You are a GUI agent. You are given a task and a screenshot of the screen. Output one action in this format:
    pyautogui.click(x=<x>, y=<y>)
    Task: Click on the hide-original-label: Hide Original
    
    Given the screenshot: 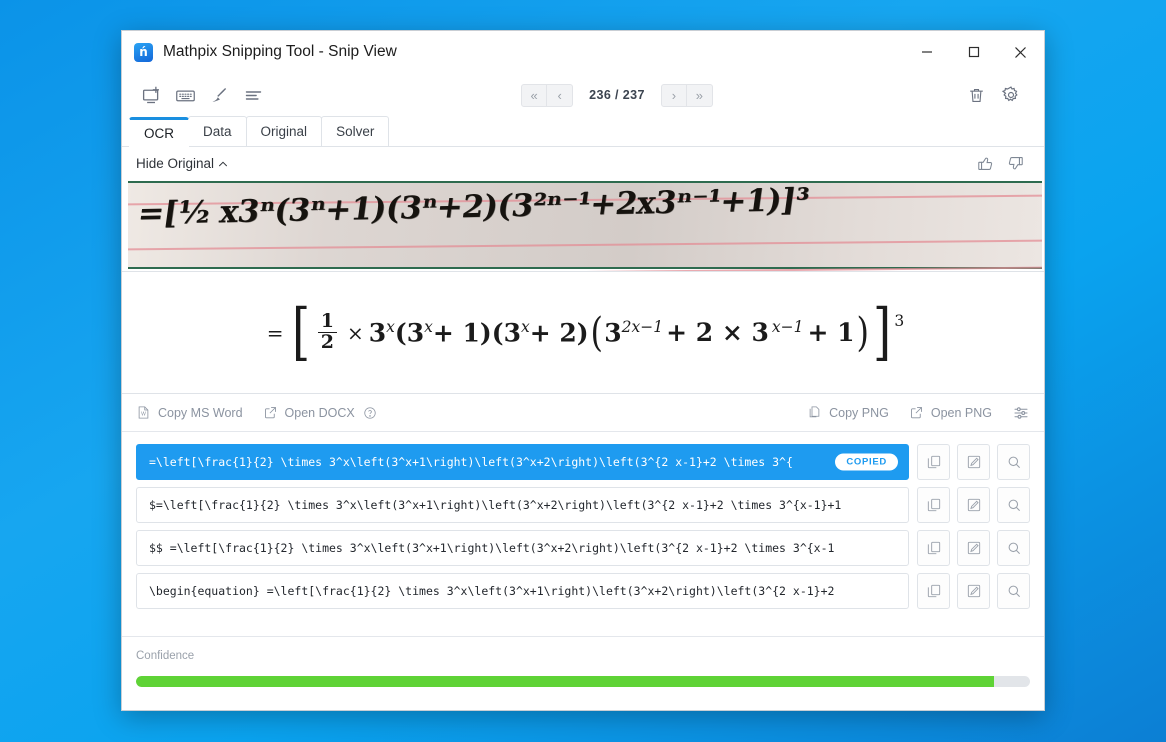 What is the action you would take?
    pyautogui.click(x=175, y=163)
    